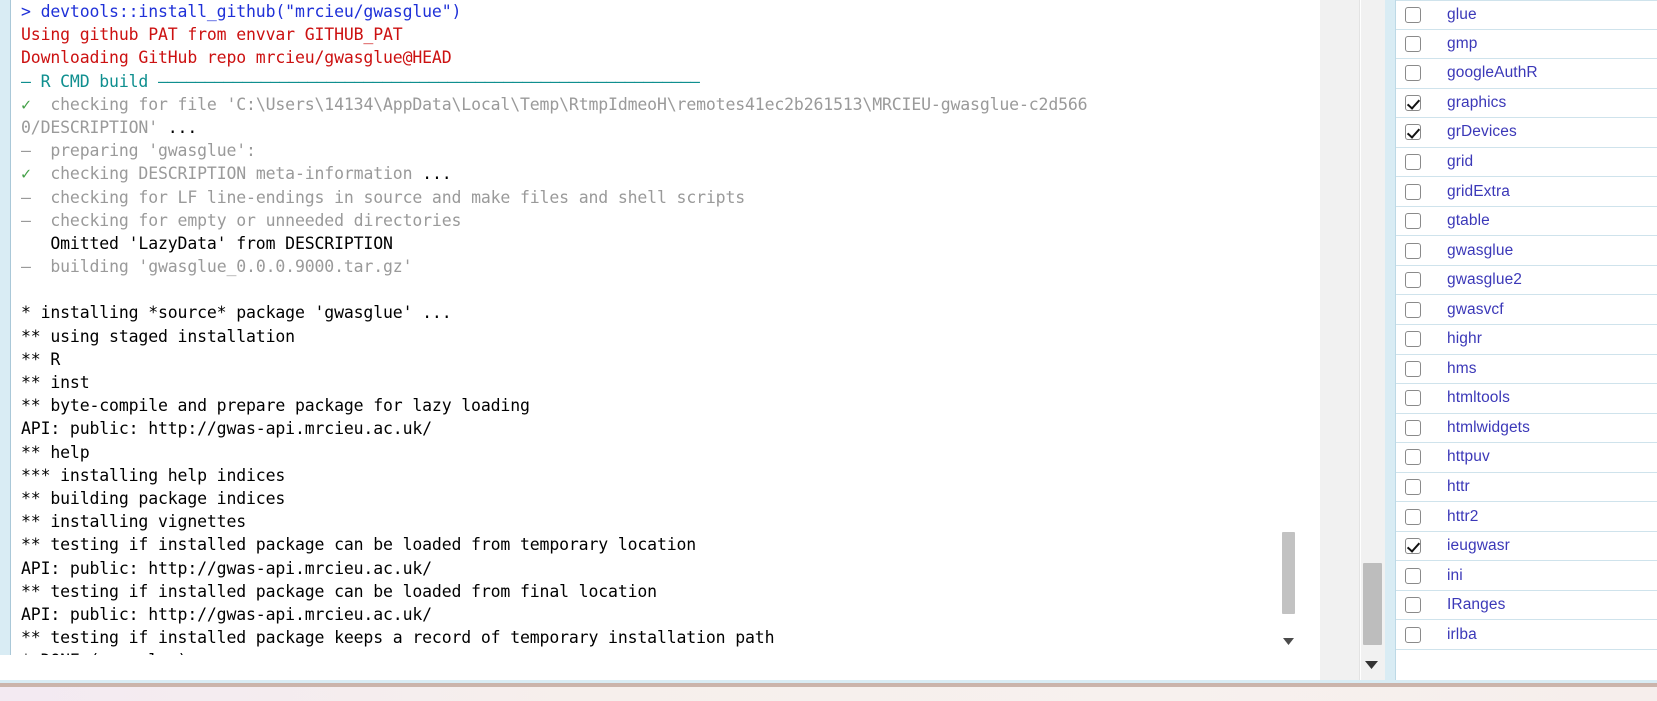 The image size is (1657, 701). I want to click on package-row: htmlwidgets, so click(1526, 428).